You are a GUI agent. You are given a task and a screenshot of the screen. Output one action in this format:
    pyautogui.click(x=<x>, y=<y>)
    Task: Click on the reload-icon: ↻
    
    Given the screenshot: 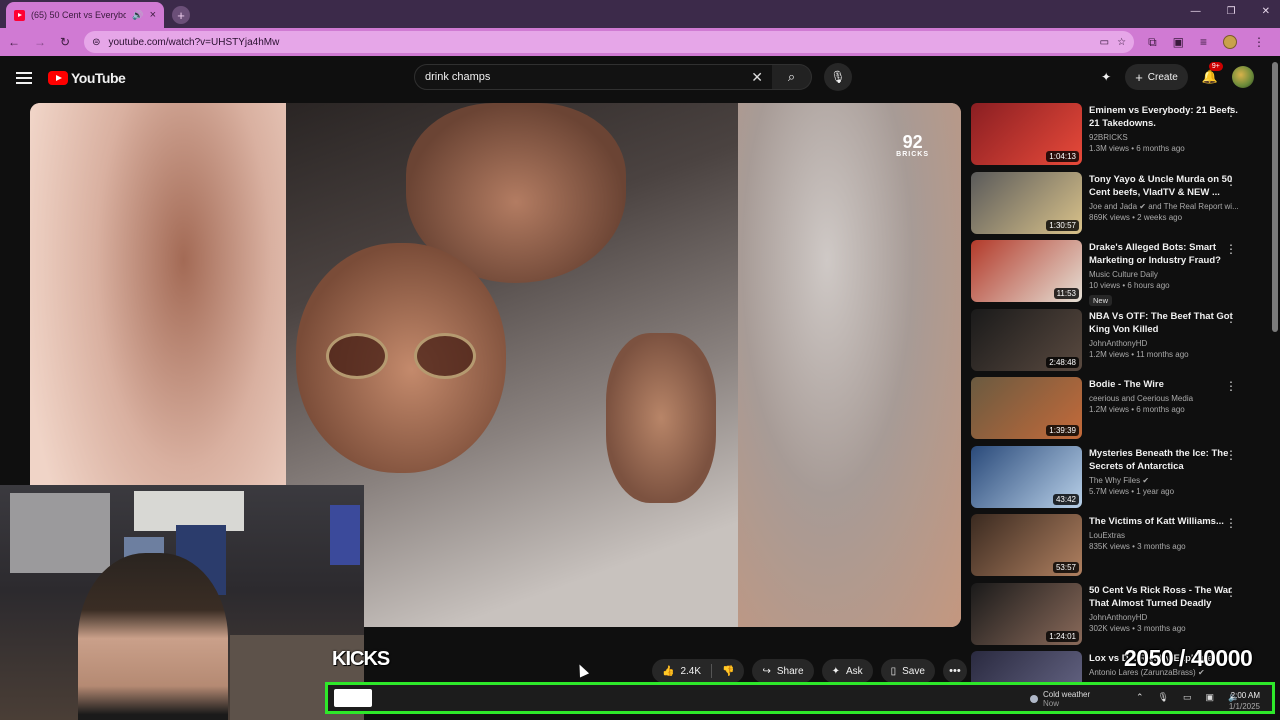 What is the action you would take?
    pyautogui.click(x=65, y=42)
    